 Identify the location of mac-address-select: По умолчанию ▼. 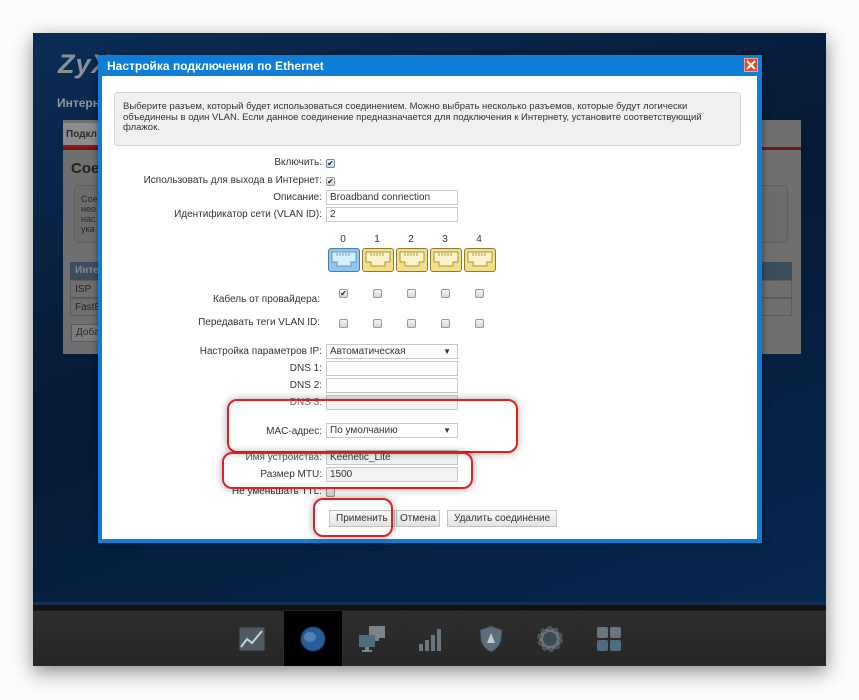
(392, 430).